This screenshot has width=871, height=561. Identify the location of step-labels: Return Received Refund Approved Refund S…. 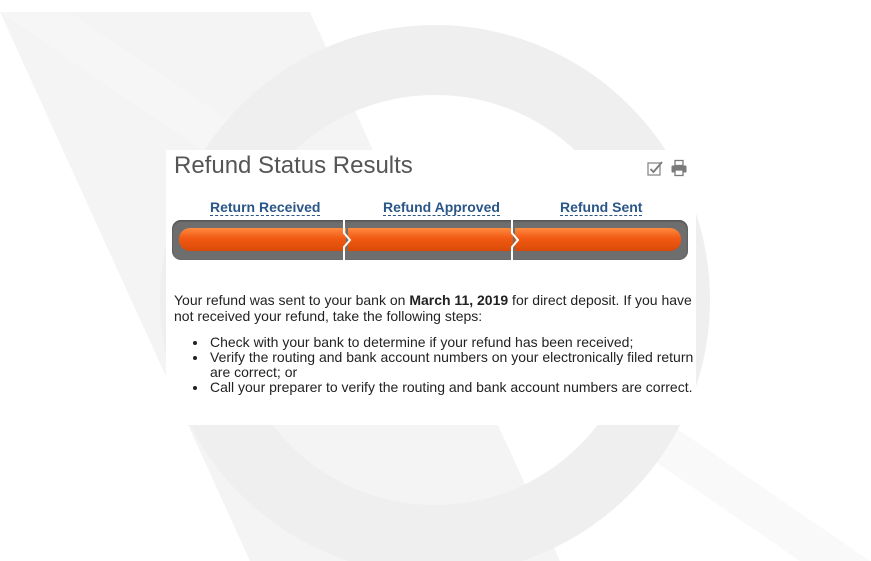
(430, 208).